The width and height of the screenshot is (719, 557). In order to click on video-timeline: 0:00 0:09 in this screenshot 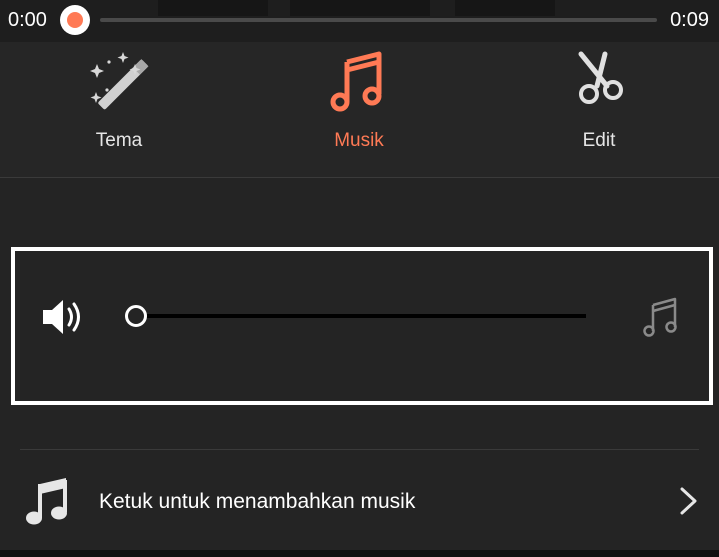, I will do `click(359, 21)`.